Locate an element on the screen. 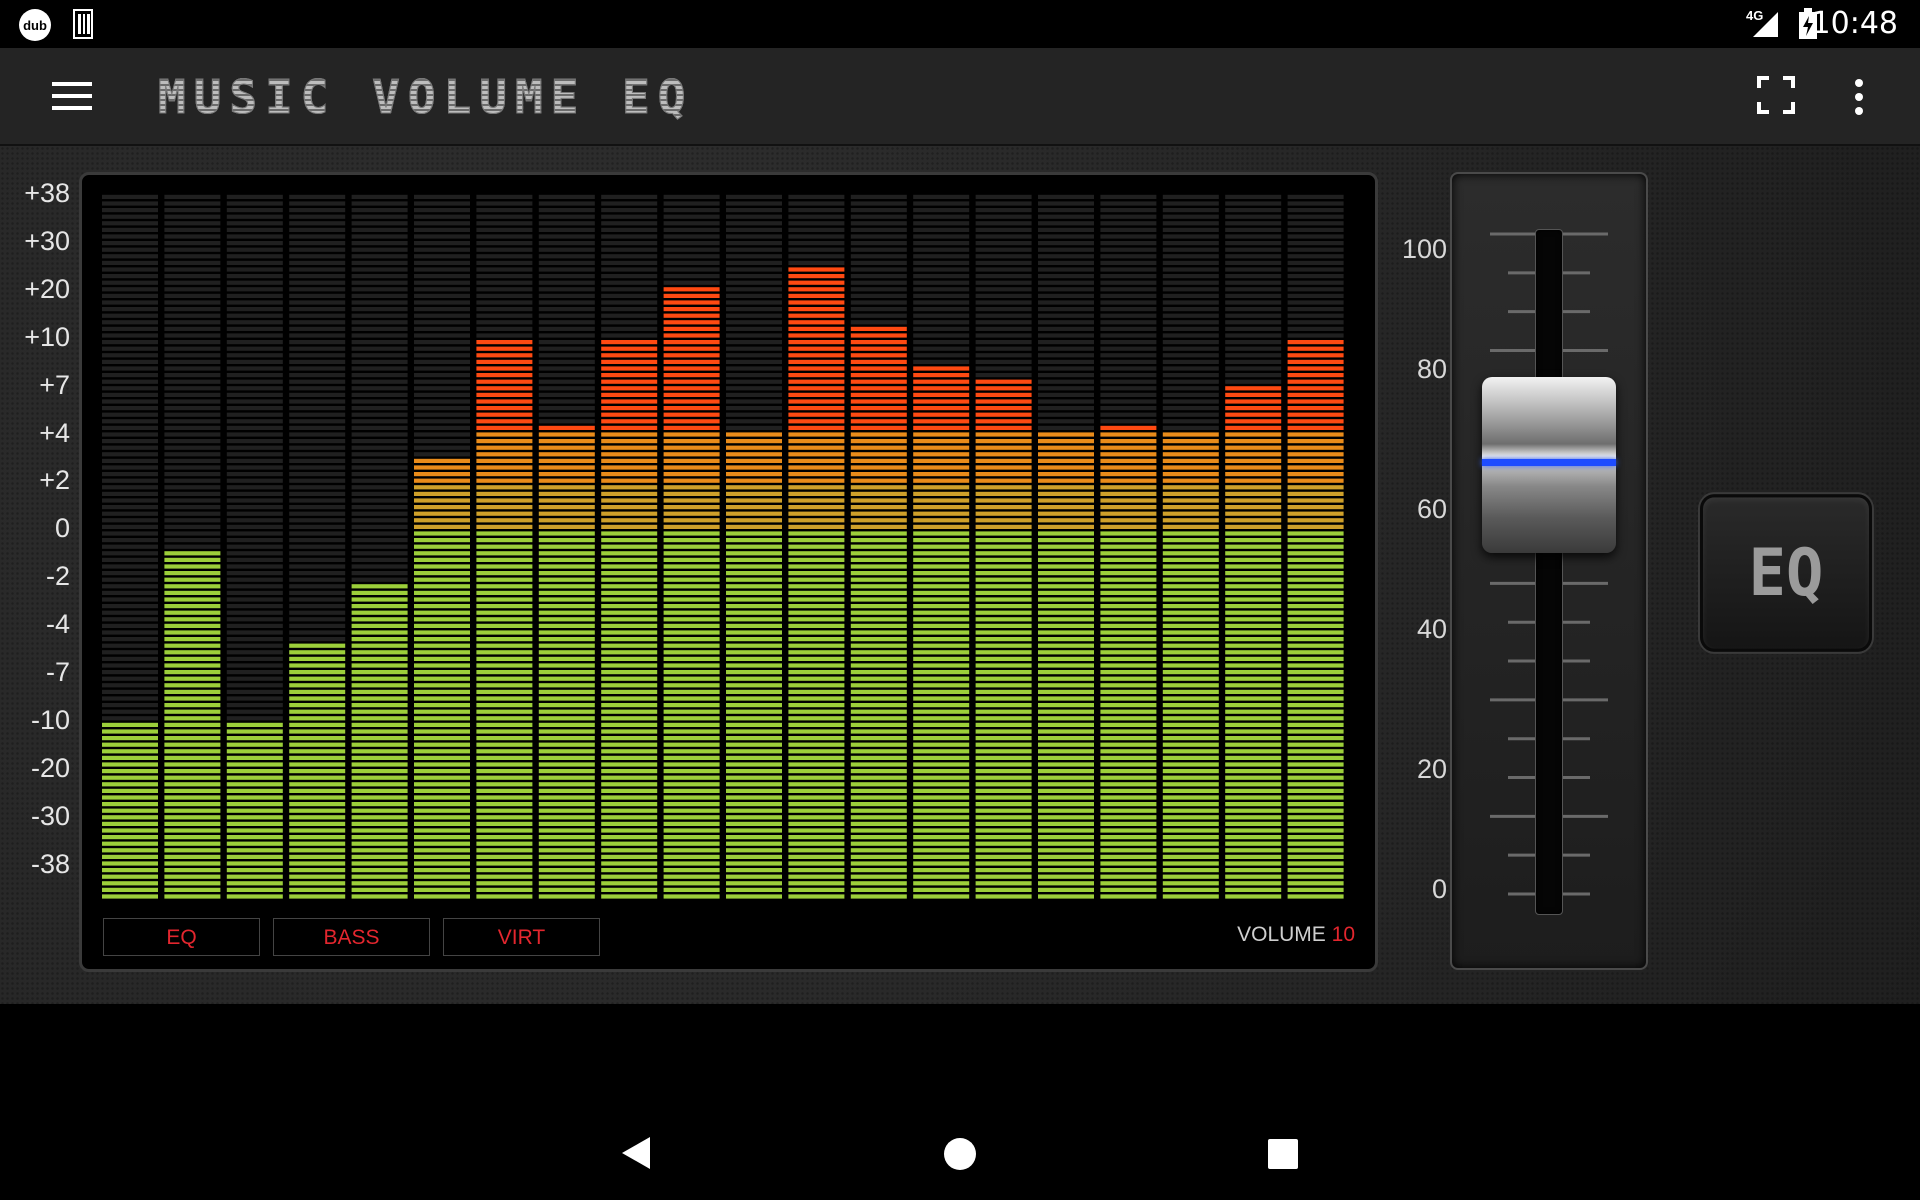  app-bar: MUSIC VOLUME EQ is located at coordinates (960, 97).